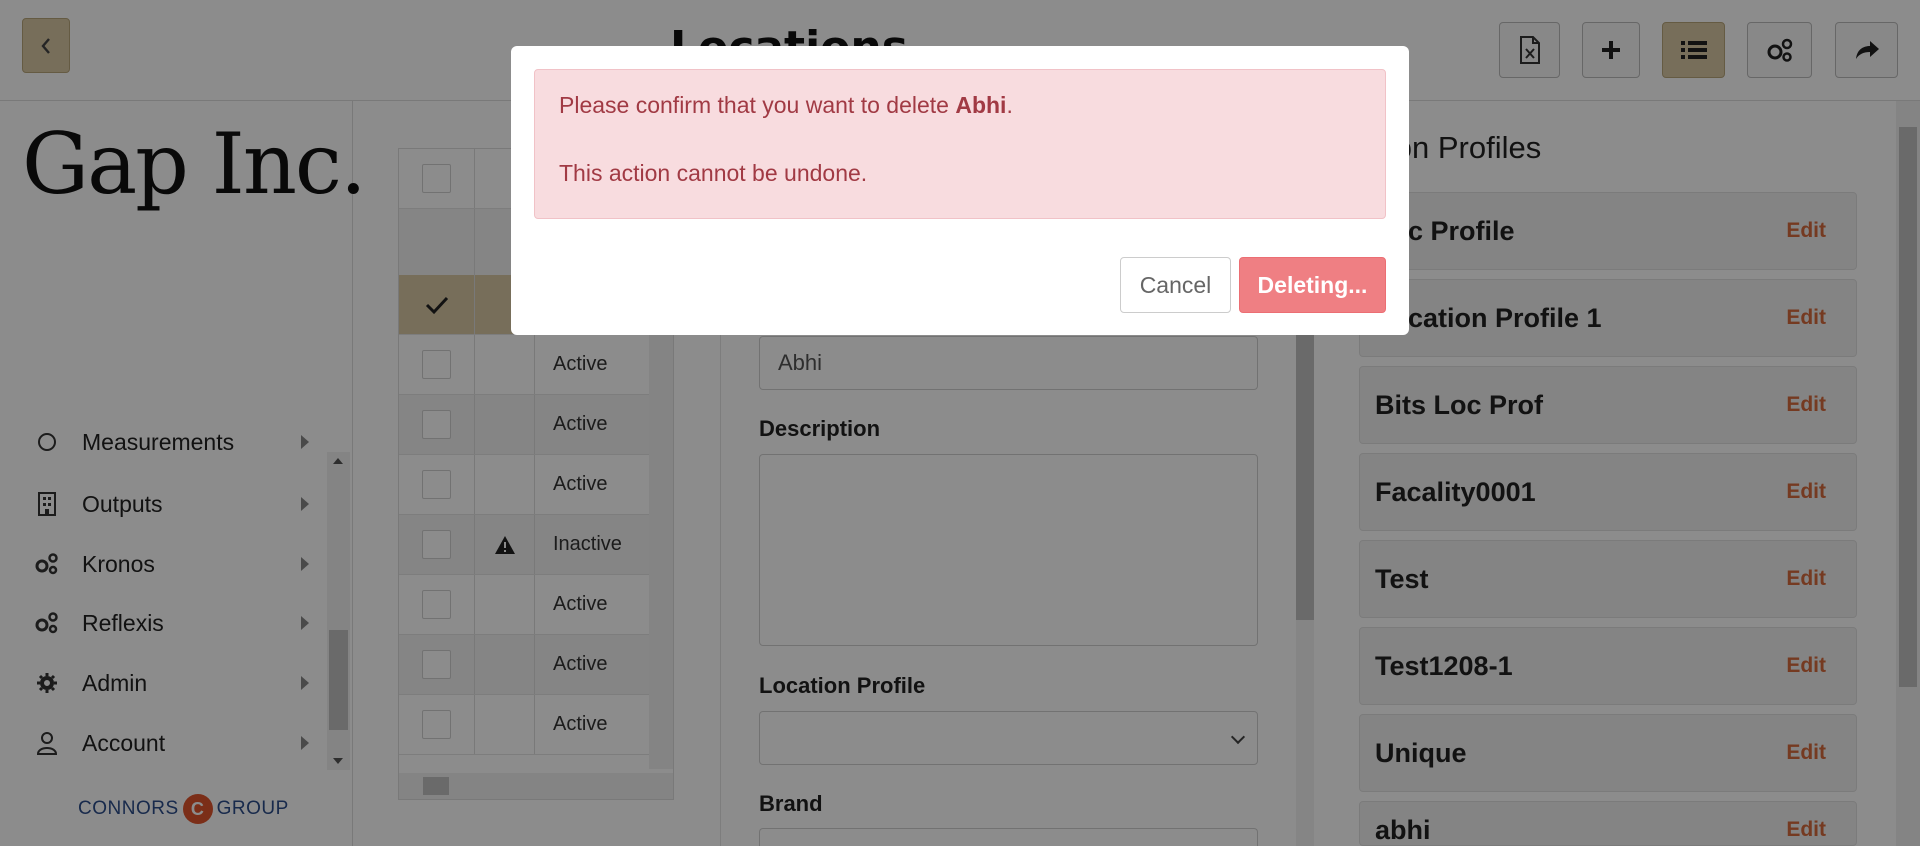 The image size is (1920, 846). I want to click on confirm-message-suffix: ., so click(1009, 105).